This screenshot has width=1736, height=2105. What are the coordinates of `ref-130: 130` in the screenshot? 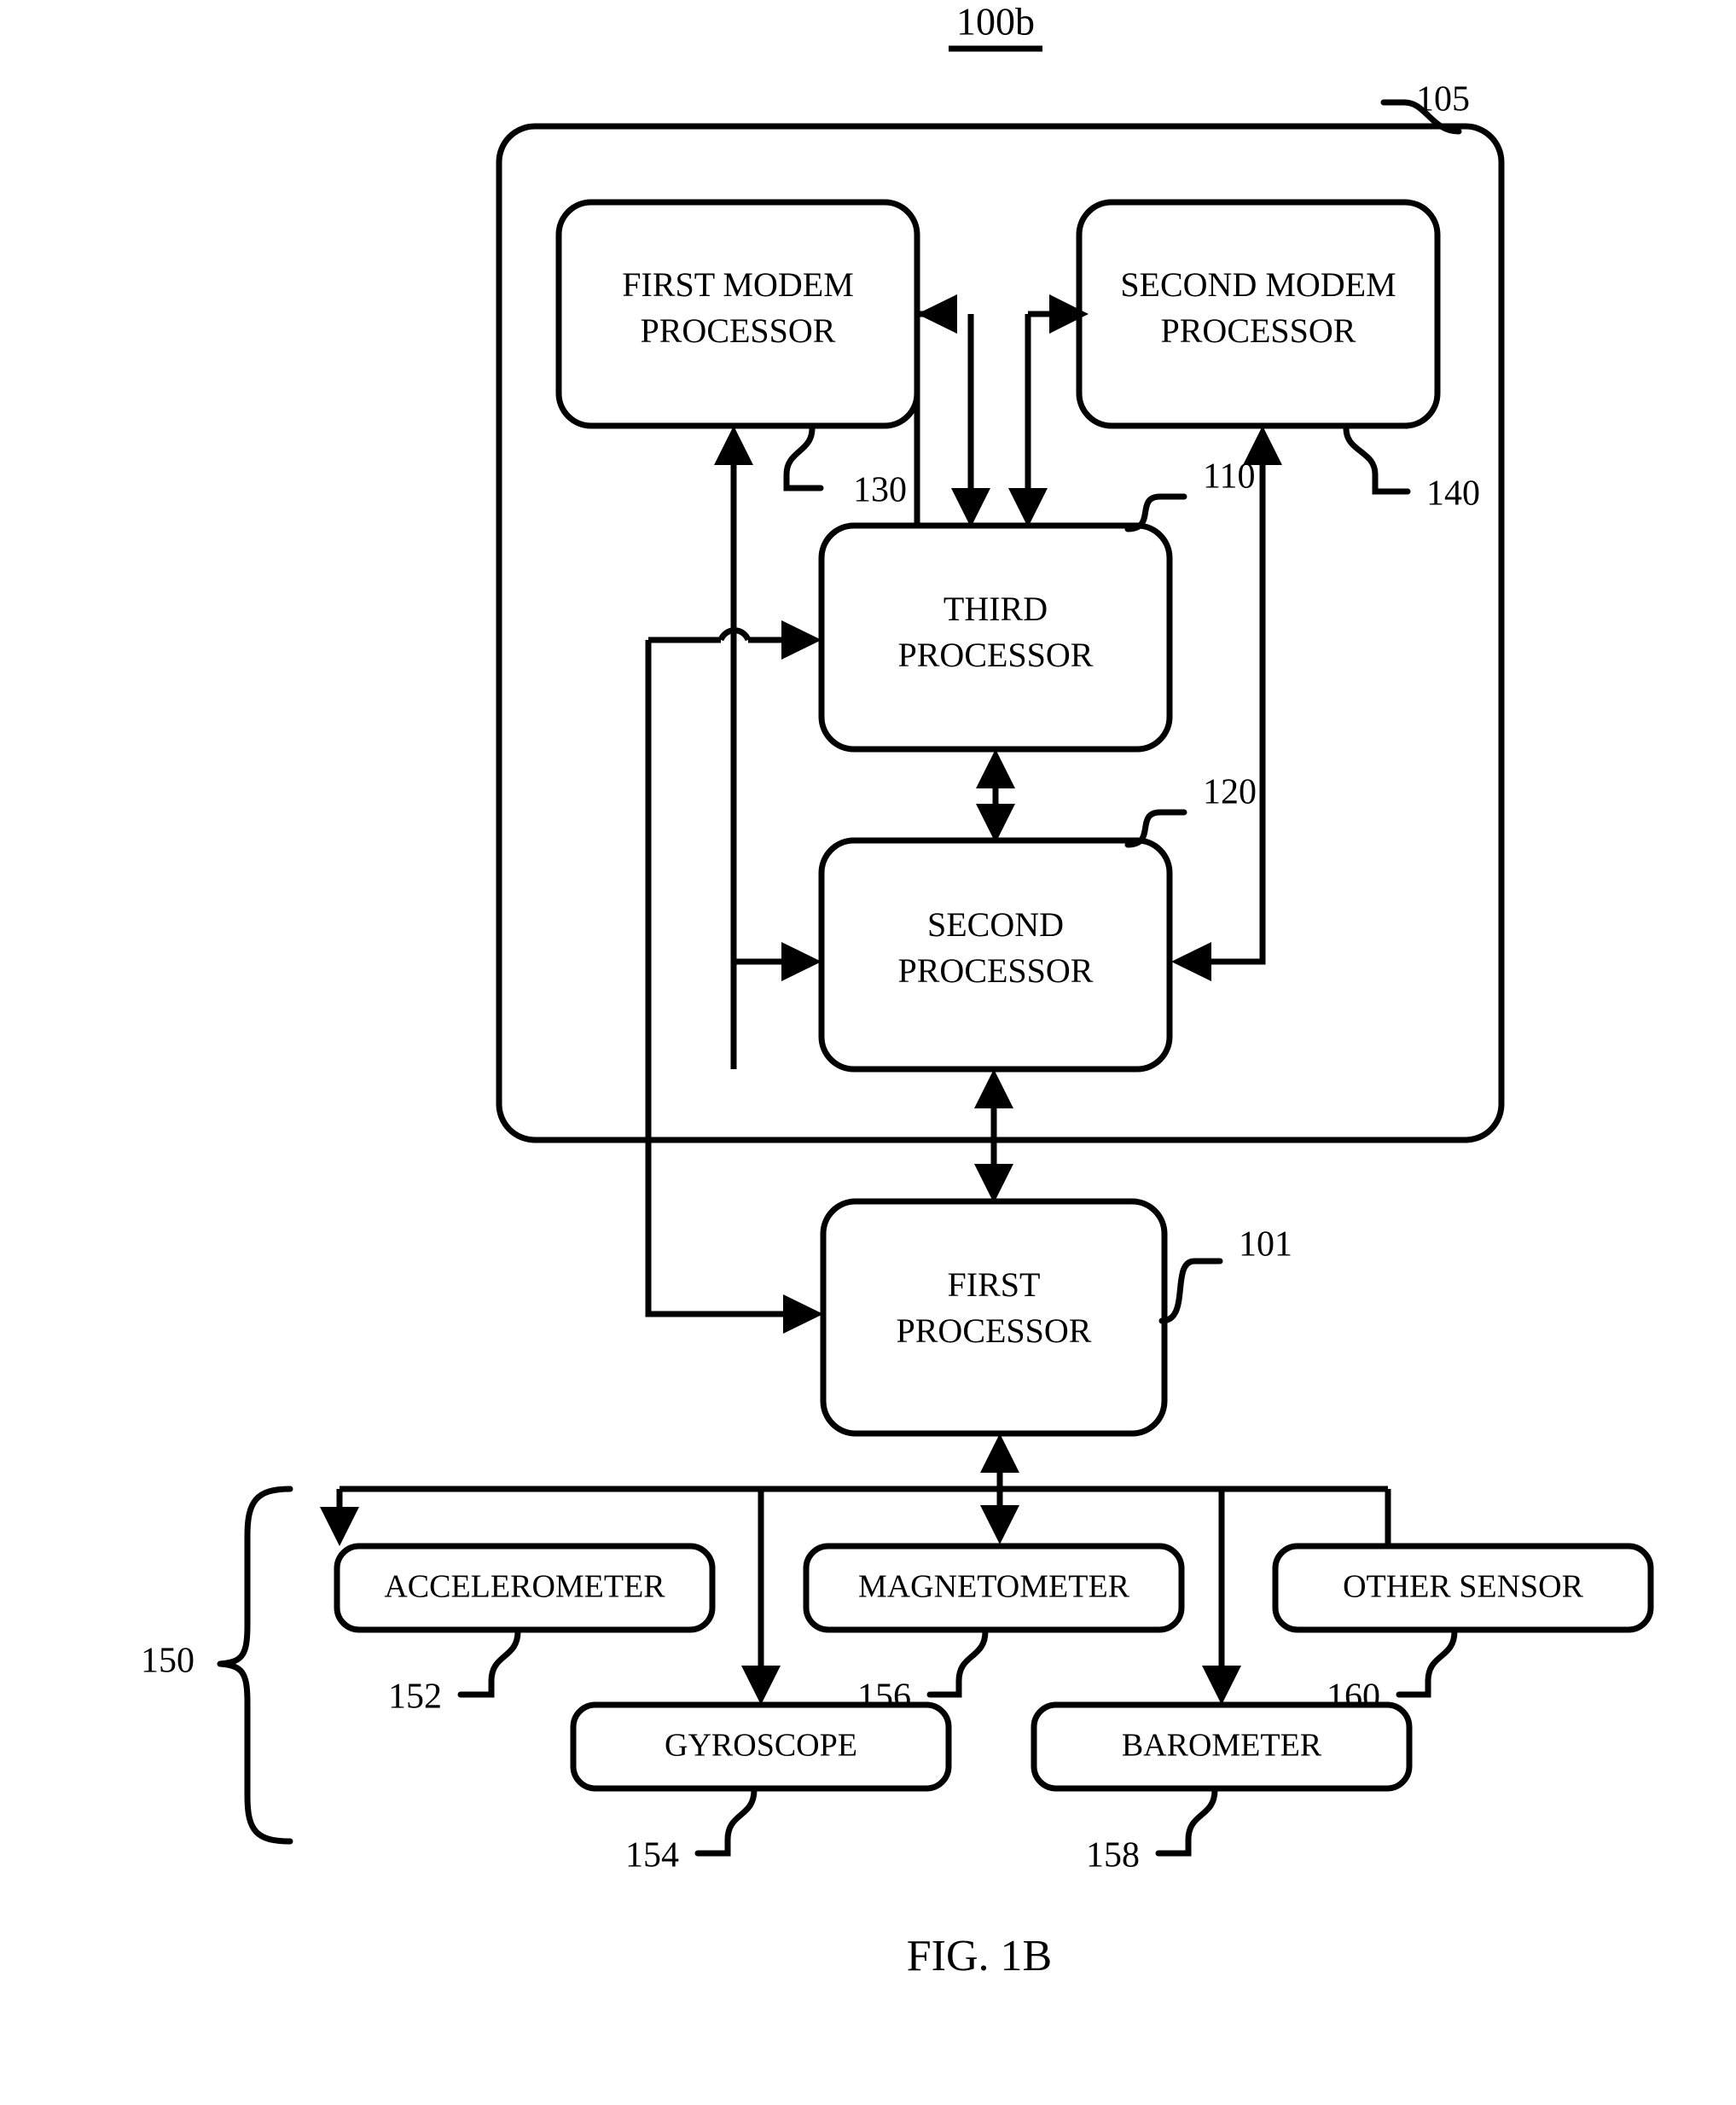 It's located at (880, 490).